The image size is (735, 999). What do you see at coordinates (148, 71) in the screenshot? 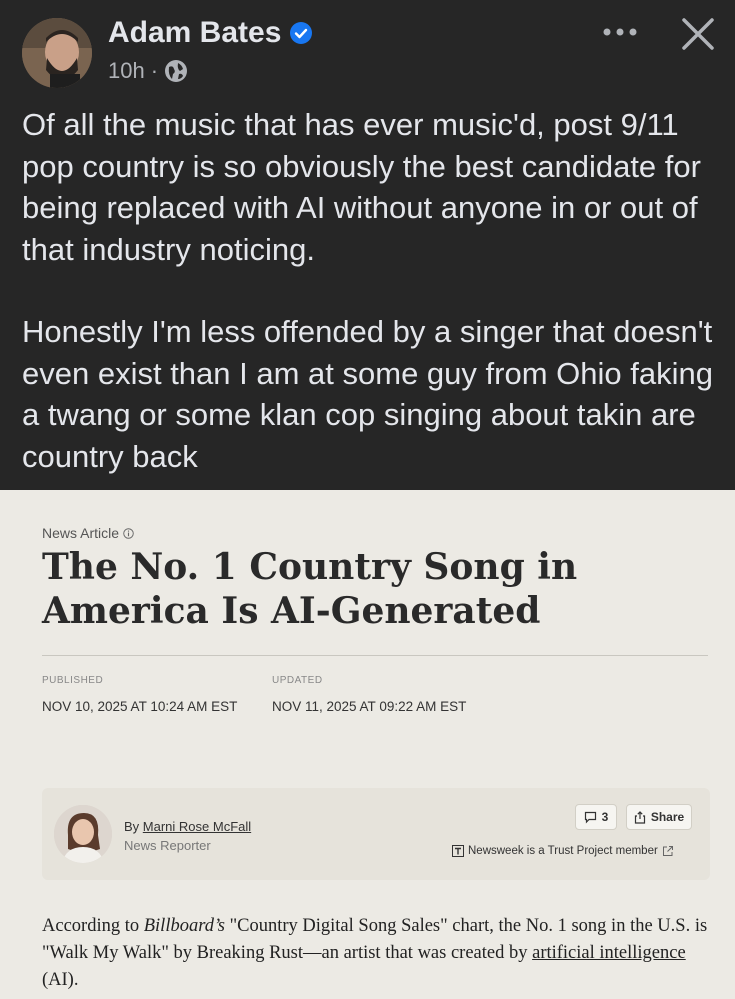
I see `post-meta: 10h ·` at bounding box center [148, 71].